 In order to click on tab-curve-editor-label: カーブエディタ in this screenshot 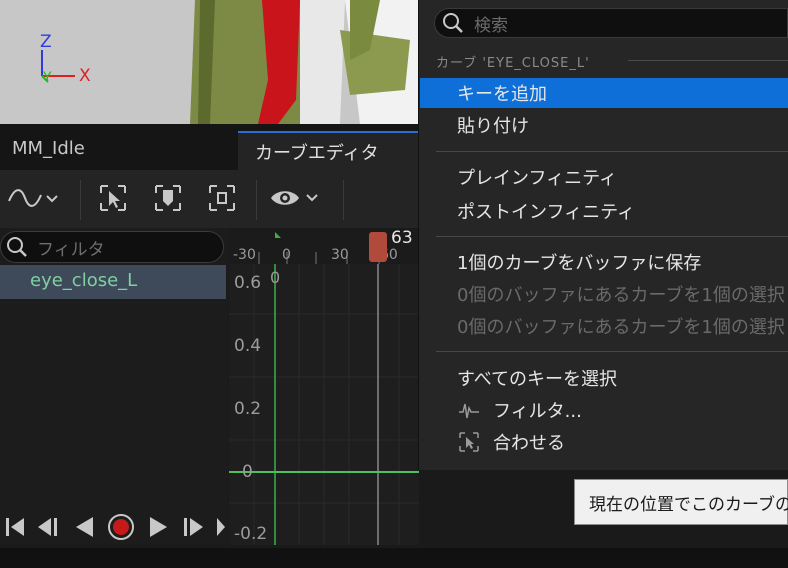, I will do `click(317, 153)`.